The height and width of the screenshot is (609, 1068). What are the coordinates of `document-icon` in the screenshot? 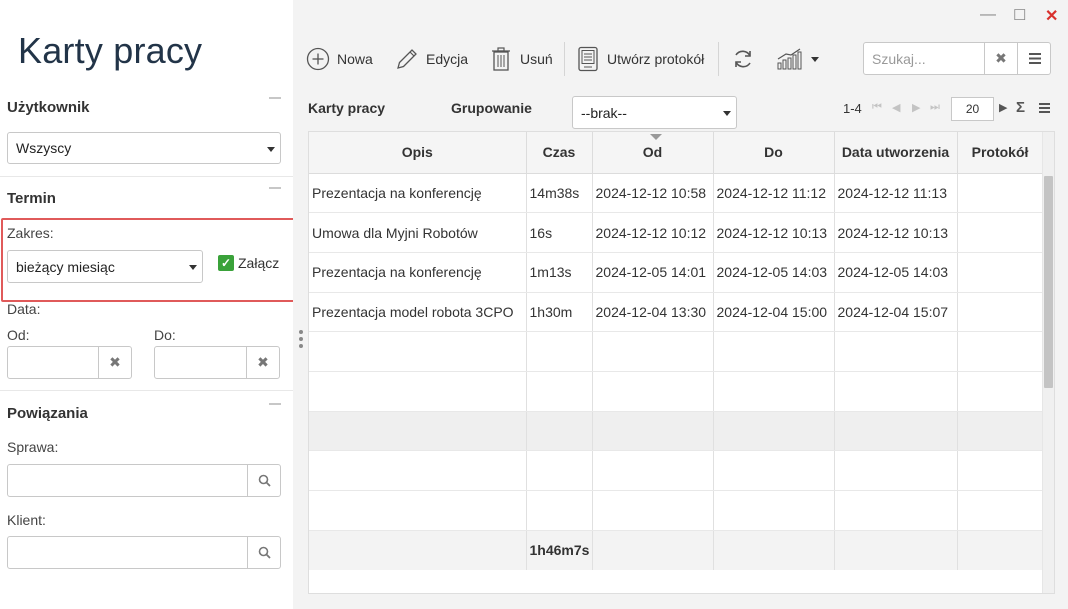 It's located at (588, 59).